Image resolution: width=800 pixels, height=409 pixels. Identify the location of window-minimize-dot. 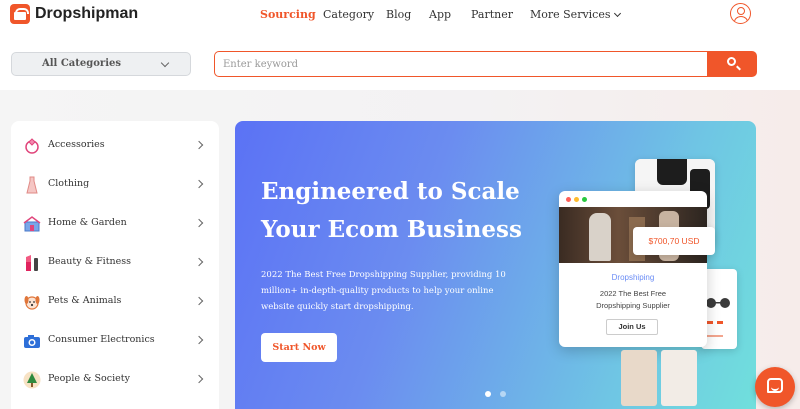
(576, 199).